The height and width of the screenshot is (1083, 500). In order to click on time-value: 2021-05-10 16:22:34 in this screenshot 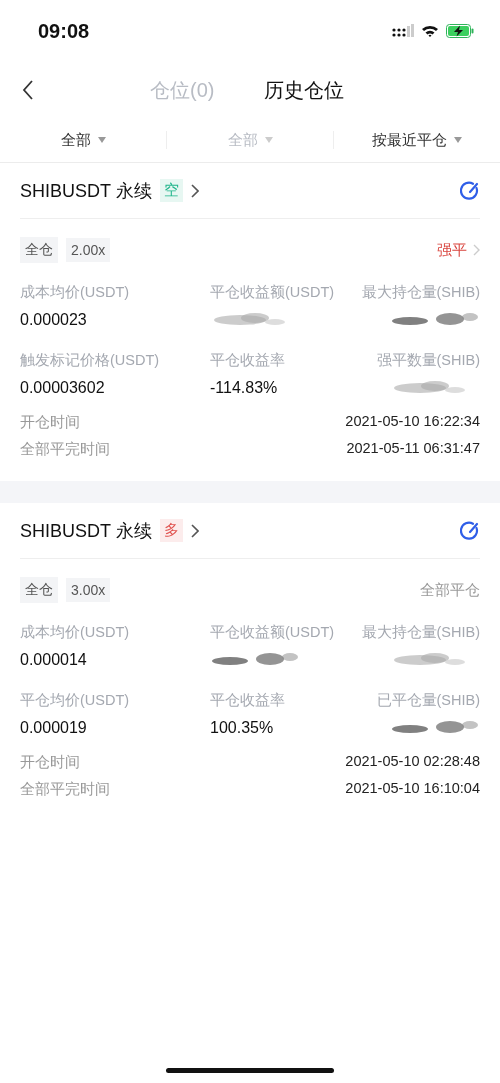, I will do `click(412, 422)`.